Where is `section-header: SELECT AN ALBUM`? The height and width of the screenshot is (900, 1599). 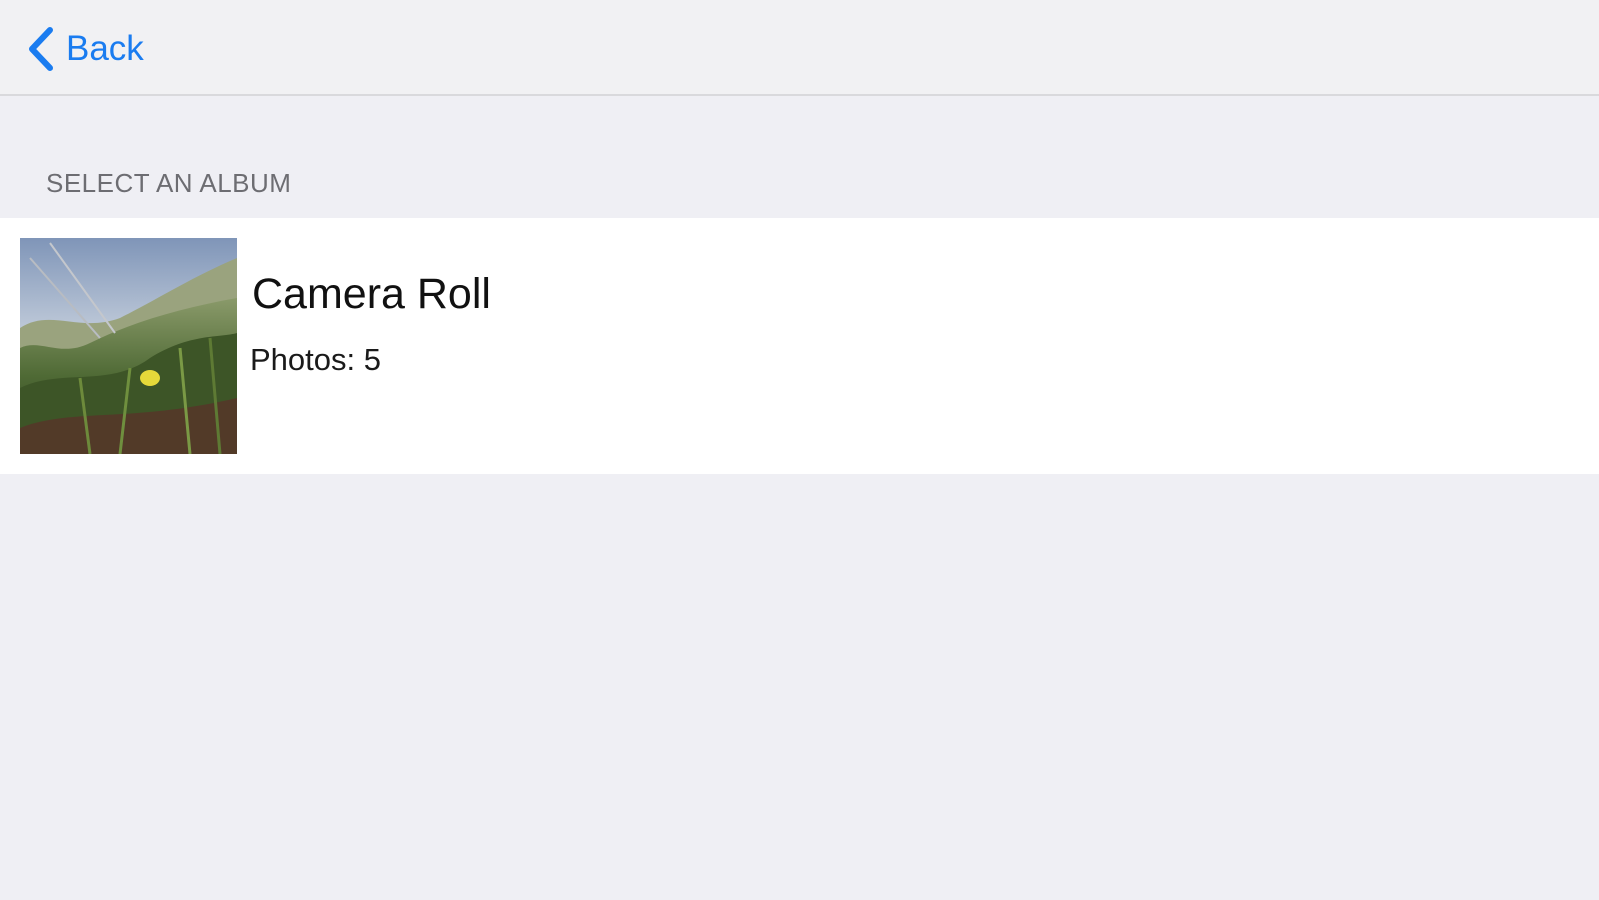
section-header: SELECT AN ALBUM is located at coordinates (169, 183).